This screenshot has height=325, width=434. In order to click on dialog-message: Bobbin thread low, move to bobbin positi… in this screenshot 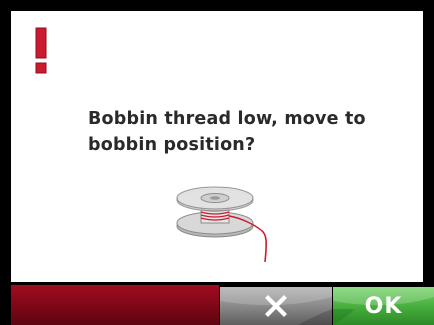, I will do `click(227, 132)`.